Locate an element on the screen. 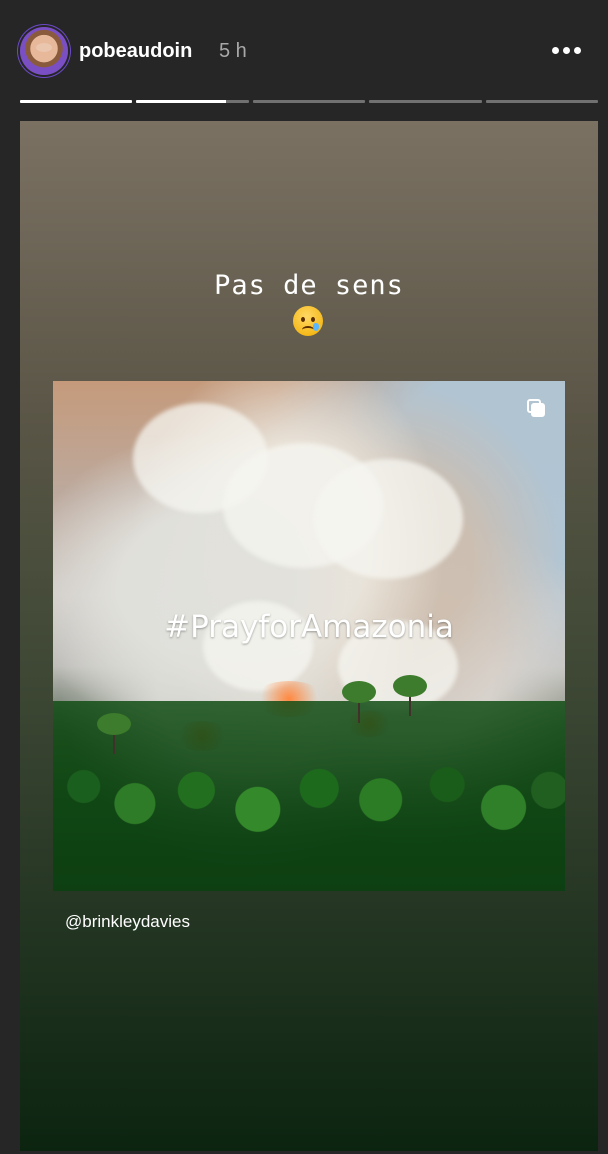 The width and height of the screenshot is (608, 1154). avatar-face is located at coordinates (44, 47).